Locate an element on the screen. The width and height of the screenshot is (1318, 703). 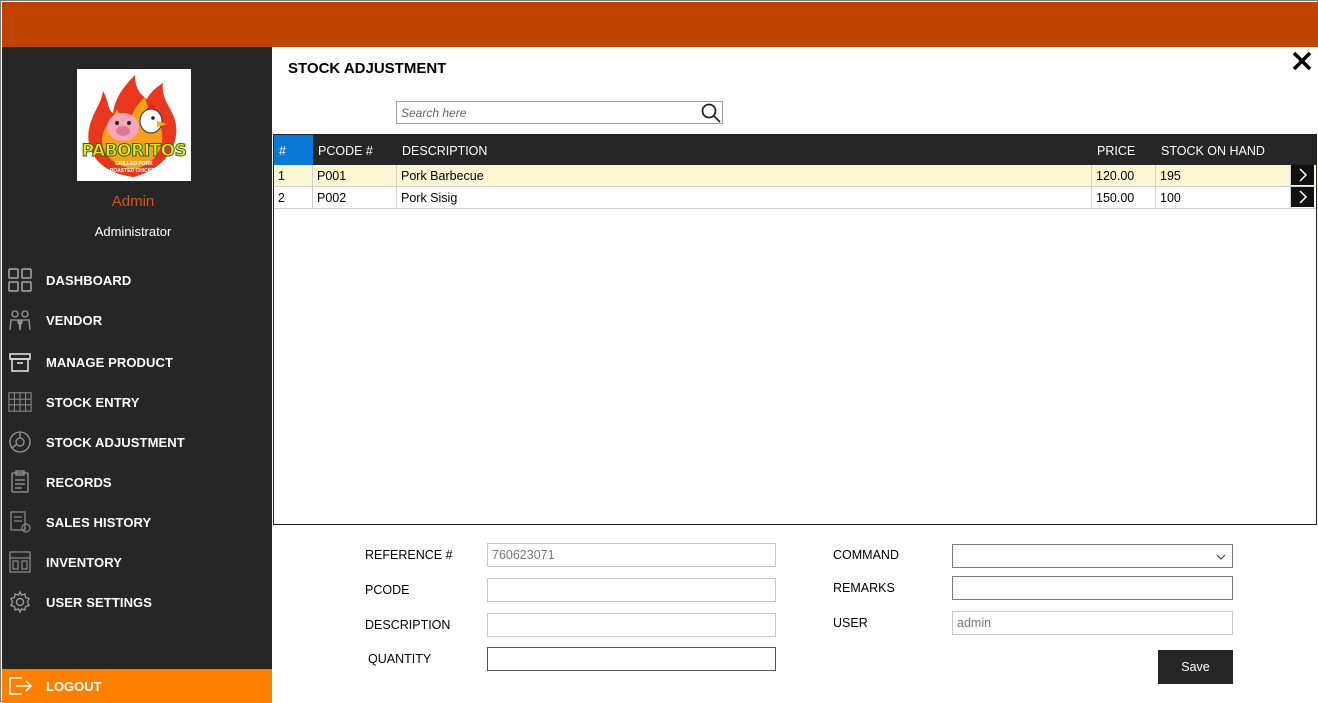
nav-records: RECORDS is located at coordinates (137, 482).